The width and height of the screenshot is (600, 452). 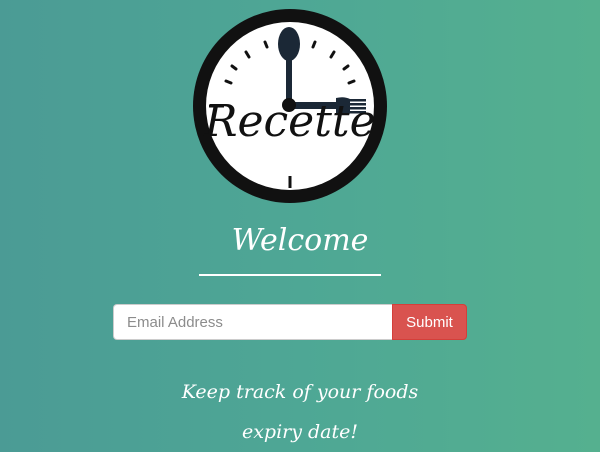 I want to click on welcome-divider, so click(x=290, y=275).